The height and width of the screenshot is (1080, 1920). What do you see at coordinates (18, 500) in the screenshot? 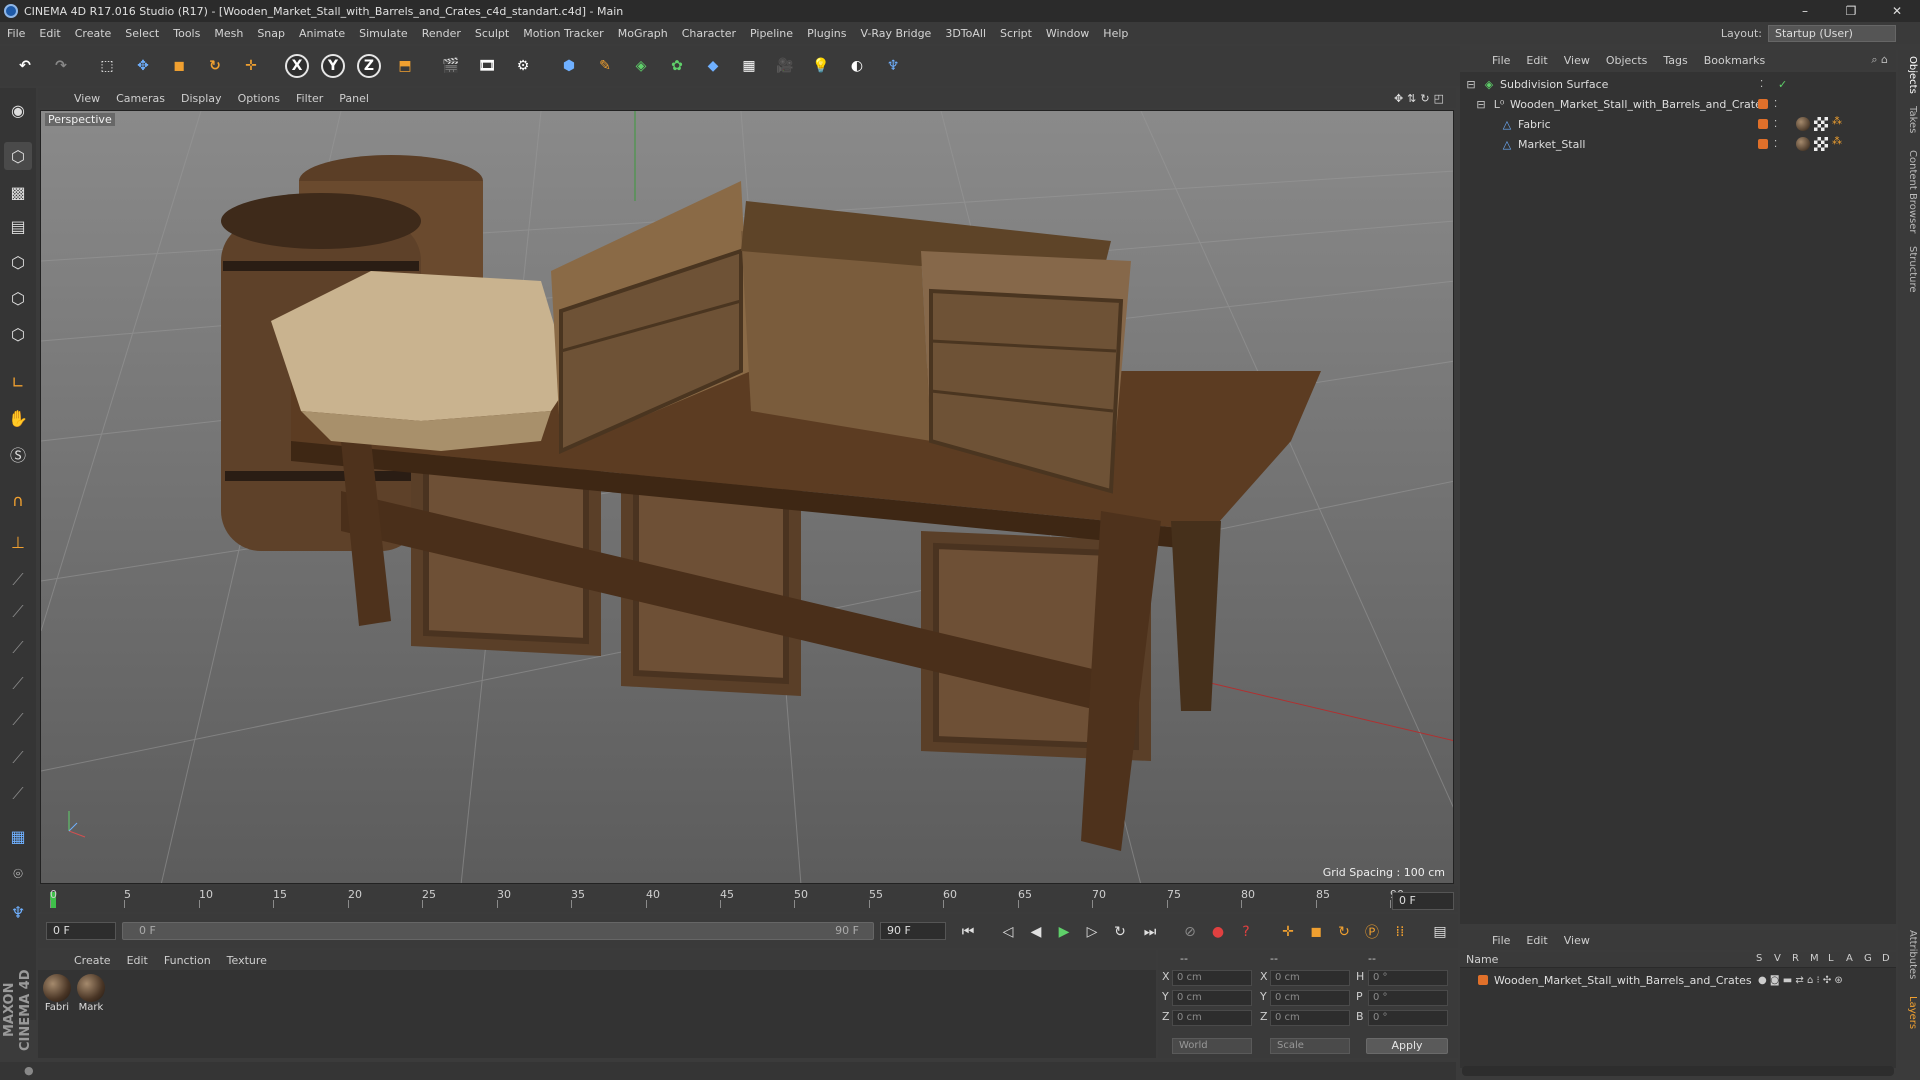
I see `magnet-icon: ∩` at bounding box center [18, 500].